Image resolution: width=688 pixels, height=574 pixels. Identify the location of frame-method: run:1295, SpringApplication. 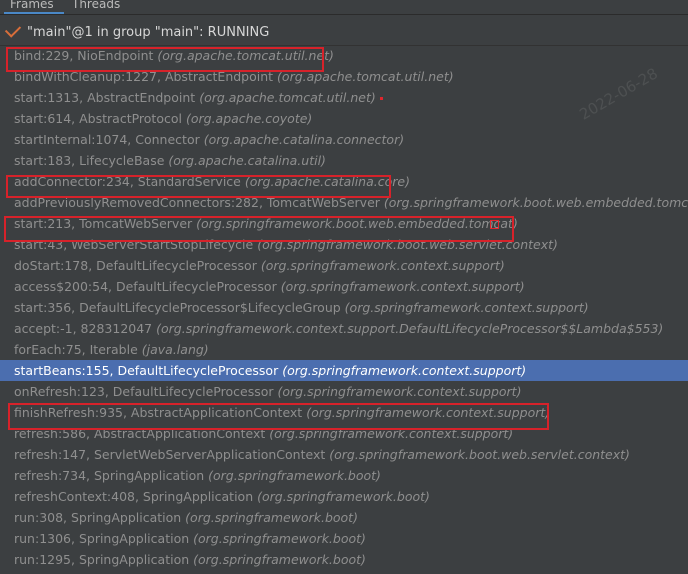
(102, 559).